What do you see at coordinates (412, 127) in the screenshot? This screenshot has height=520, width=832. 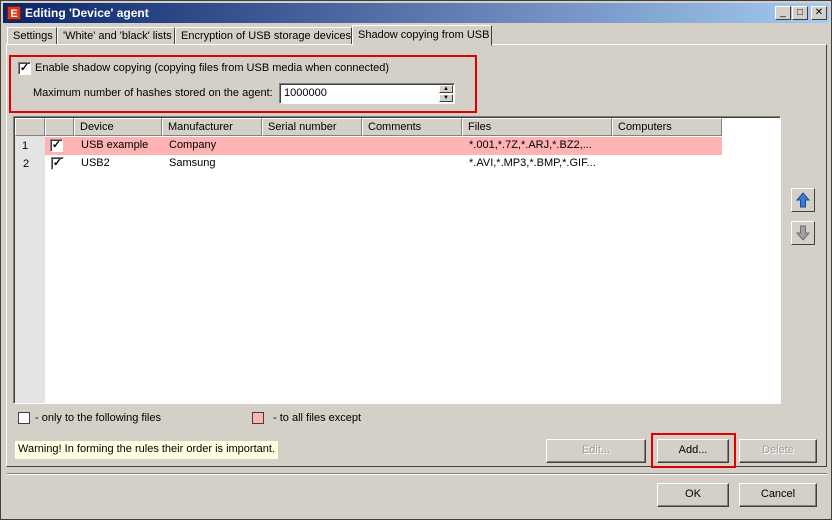 I see `header-comments: Comments` at bounding box center [412, 127].